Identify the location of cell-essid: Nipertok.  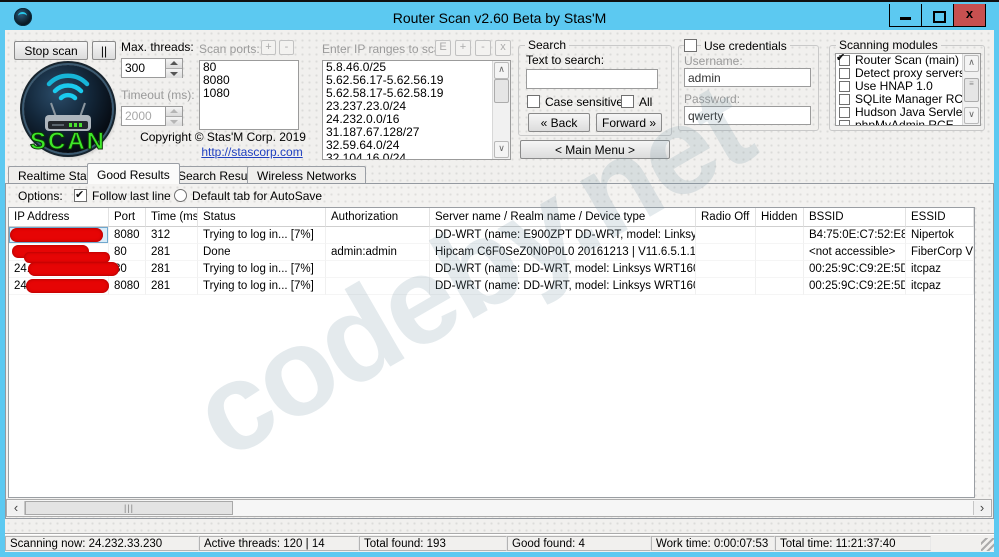
(940, 235).